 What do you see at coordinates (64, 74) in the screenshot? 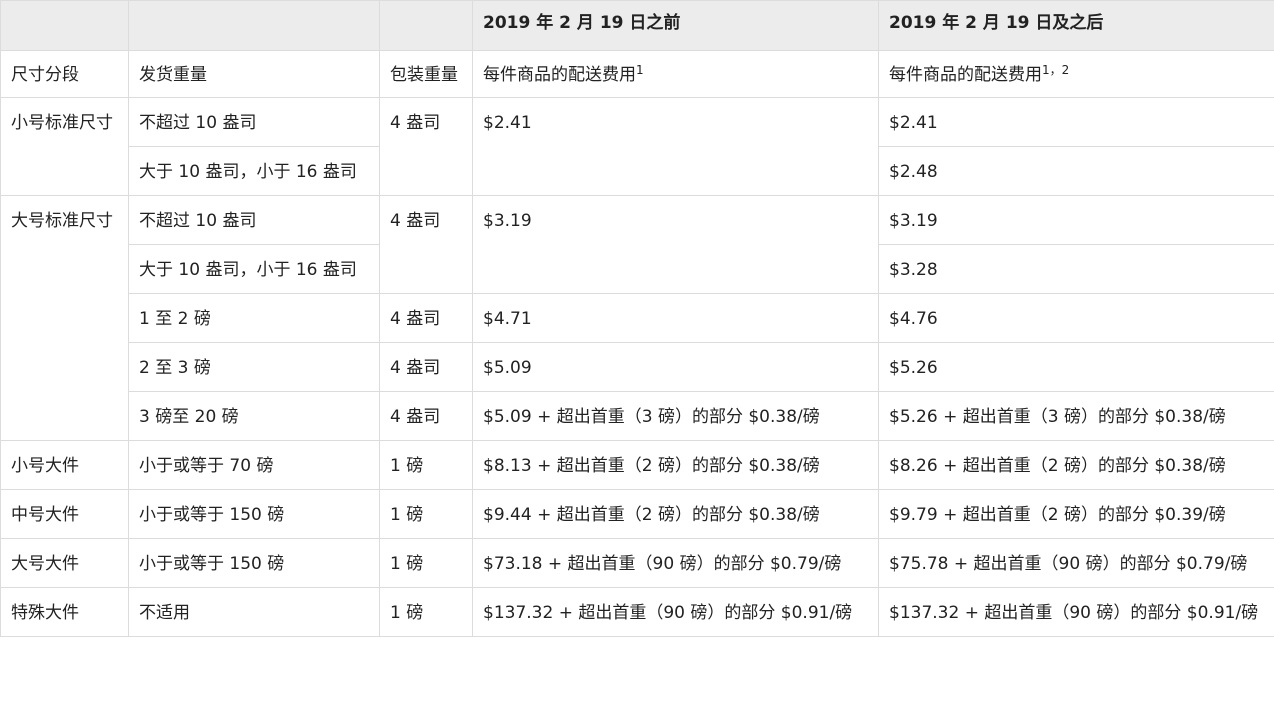
I see `subheader-size-tier: 尺寸分段` at bounding box center [64, 74].